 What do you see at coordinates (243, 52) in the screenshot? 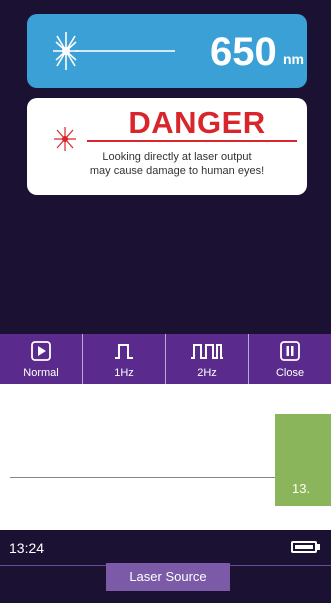
I see `wavelength-value: 650` at bounding box center [243, 52].